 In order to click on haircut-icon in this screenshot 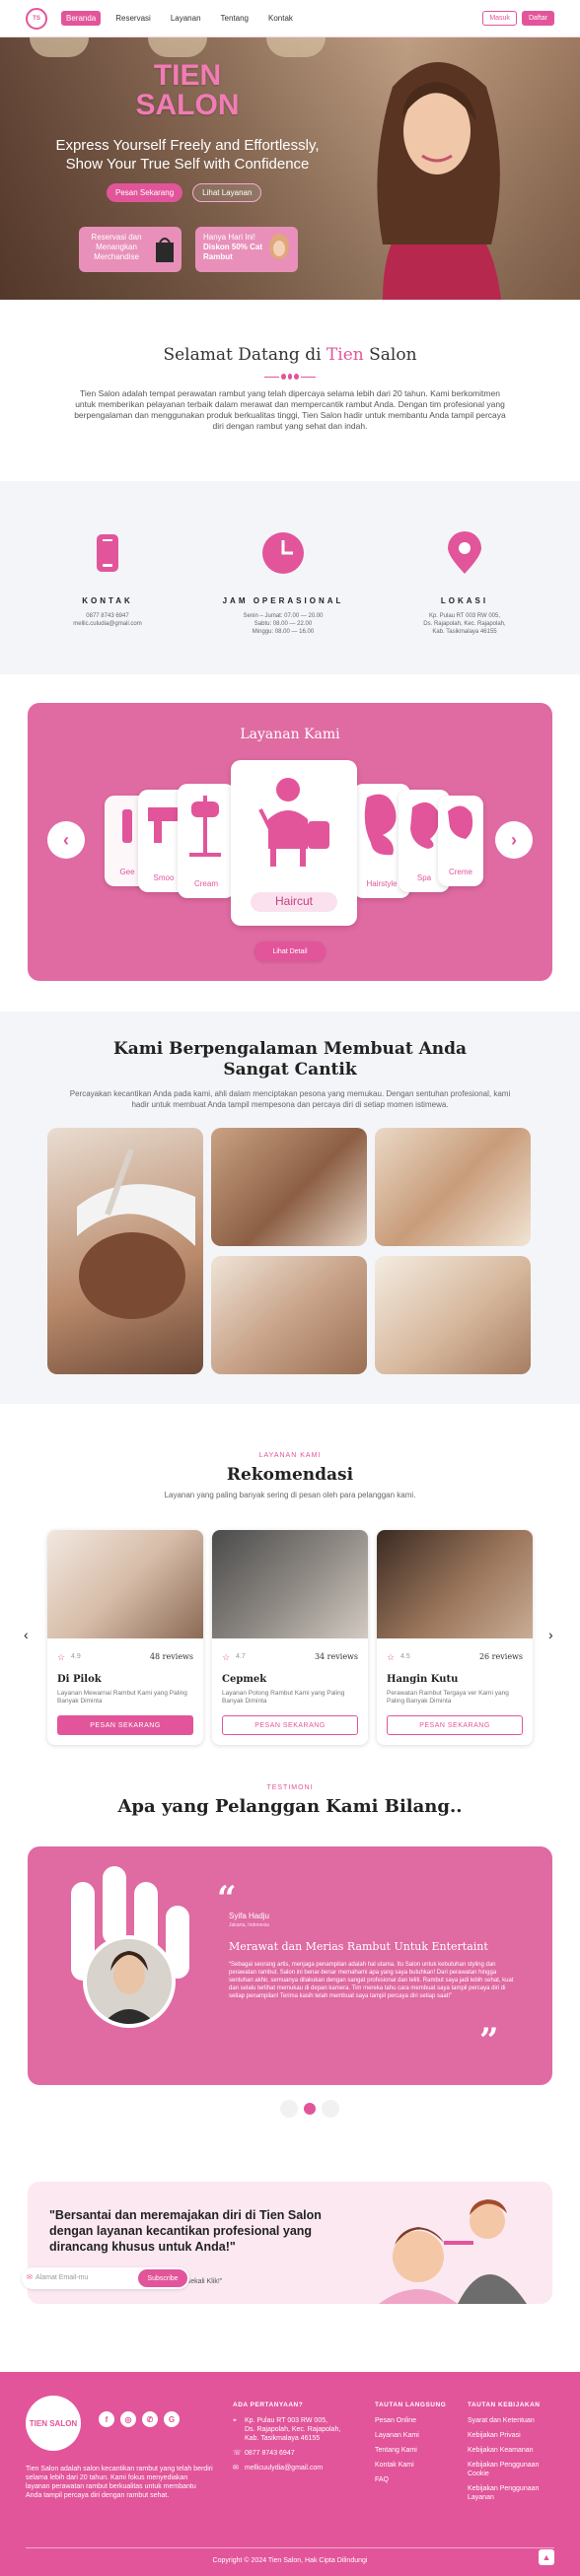, I will do `click(293, 822)`.